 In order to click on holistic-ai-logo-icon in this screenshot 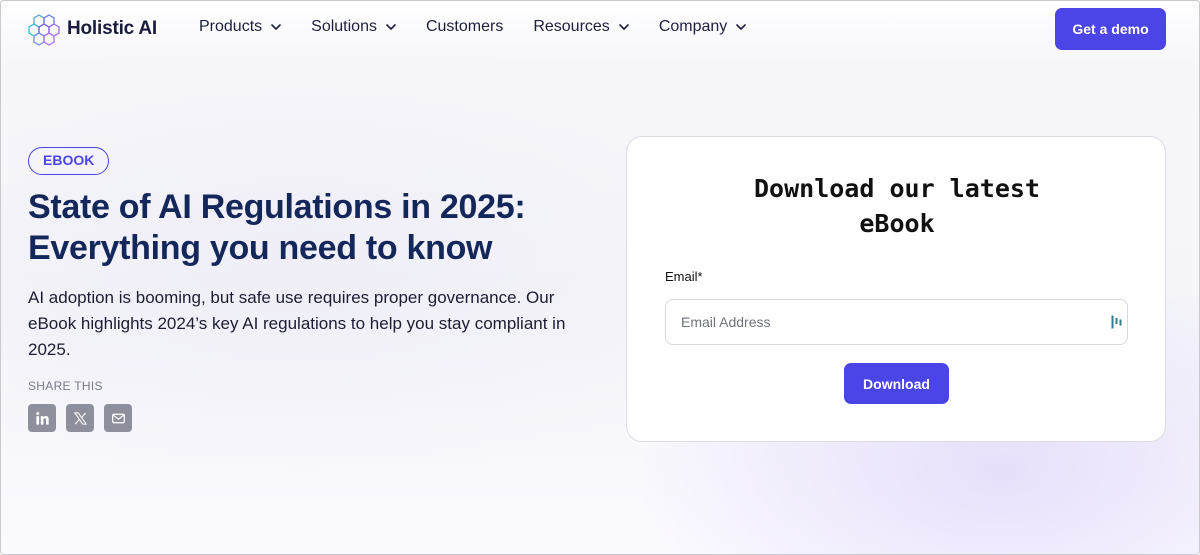, I will do `click(44, 30)`.